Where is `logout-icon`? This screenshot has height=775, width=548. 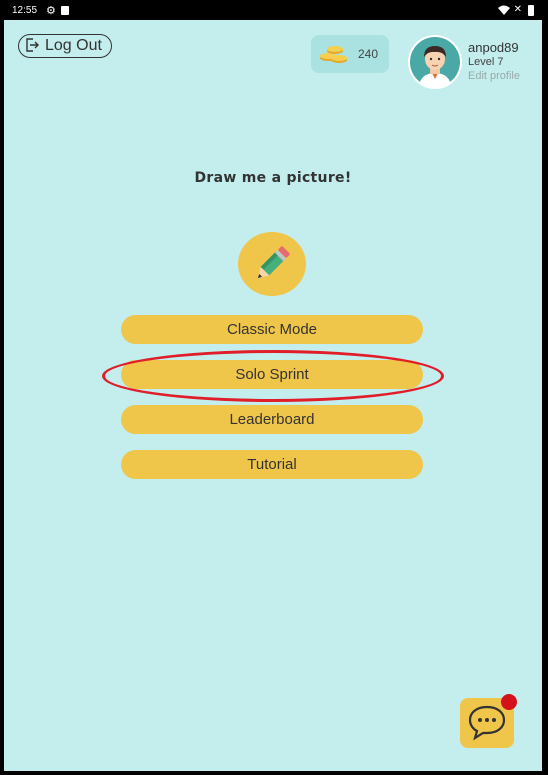
logout-icon is located at coordinates (32, 46).